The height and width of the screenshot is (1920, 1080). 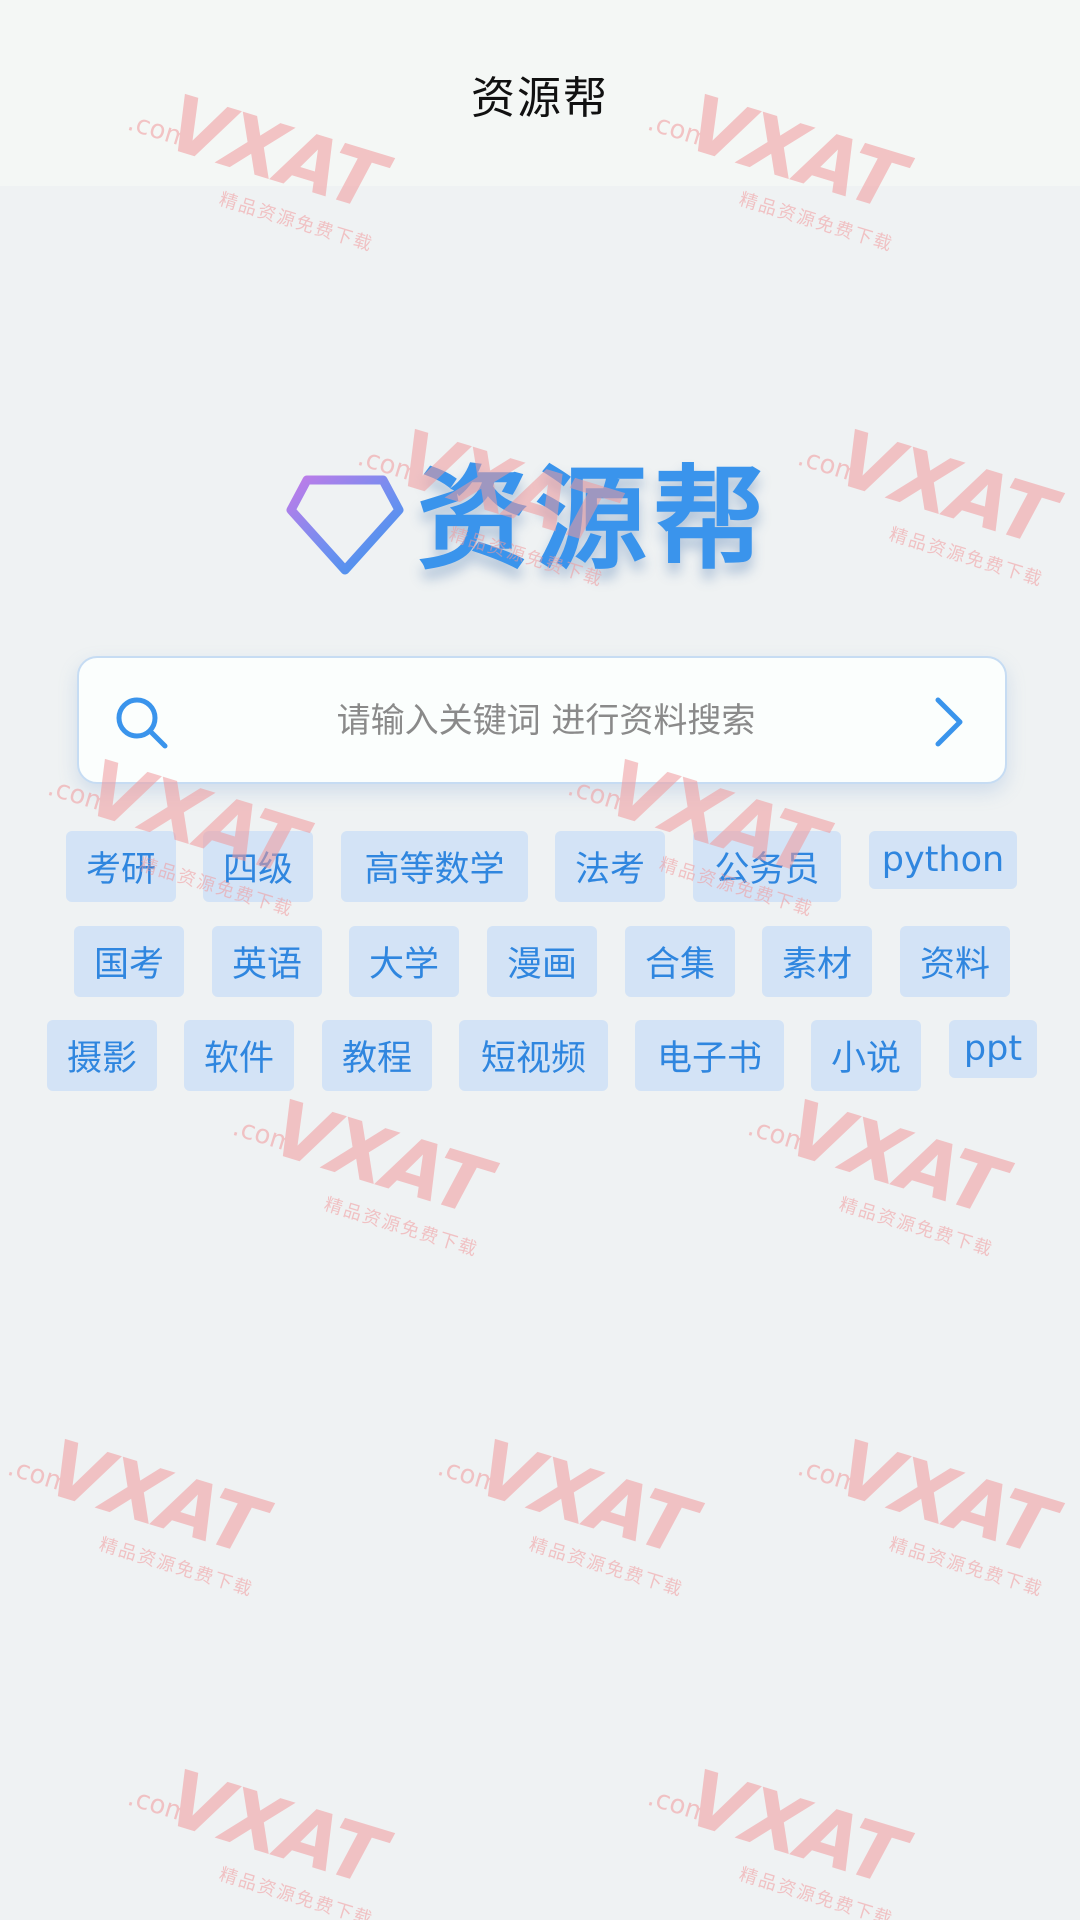 I want to click on search-icon, so click(x=142, y=723).